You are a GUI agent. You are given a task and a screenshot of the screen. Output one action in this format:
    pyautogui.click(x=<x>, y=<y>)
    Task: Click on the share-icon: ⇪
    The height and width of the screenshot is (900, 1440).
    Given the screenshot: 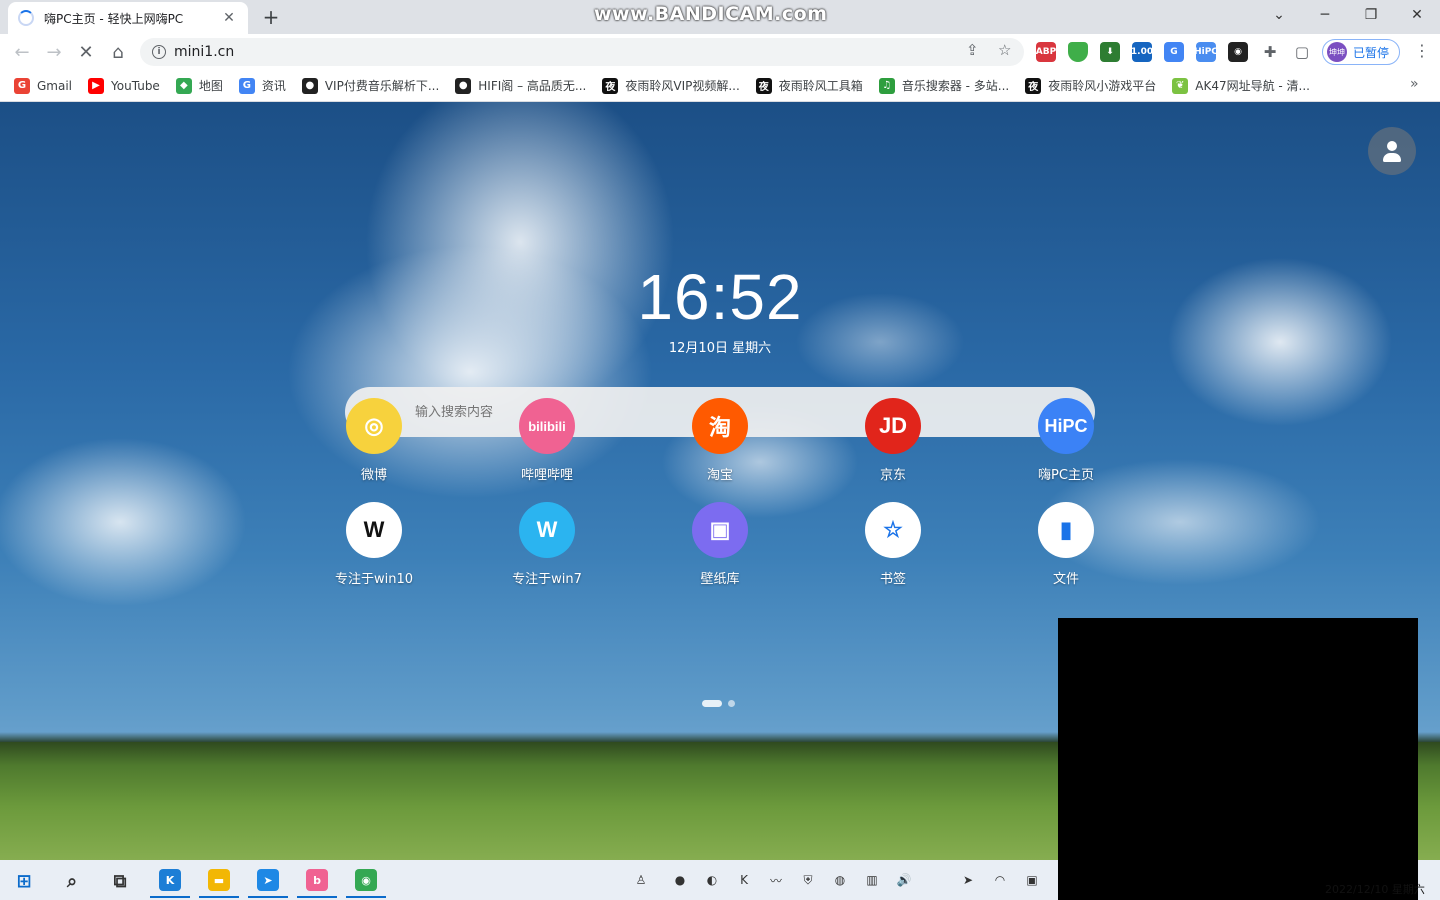 What is the action you would take?
    pyautogui.click(x=972, y=50)
    